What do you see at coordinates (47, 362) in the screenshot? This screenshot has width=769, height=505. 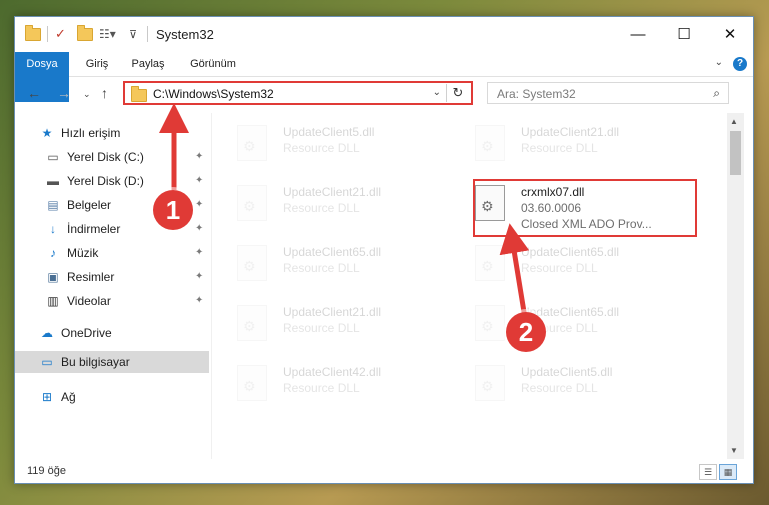 I see `computer-icon: ▭` at bounding box center [47, 362].